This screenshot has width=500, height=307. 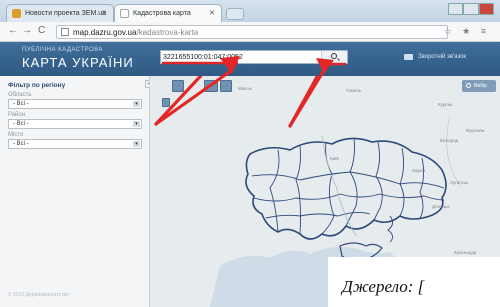 I want to click on arrow-head-icon, so click(x=325, y=66).